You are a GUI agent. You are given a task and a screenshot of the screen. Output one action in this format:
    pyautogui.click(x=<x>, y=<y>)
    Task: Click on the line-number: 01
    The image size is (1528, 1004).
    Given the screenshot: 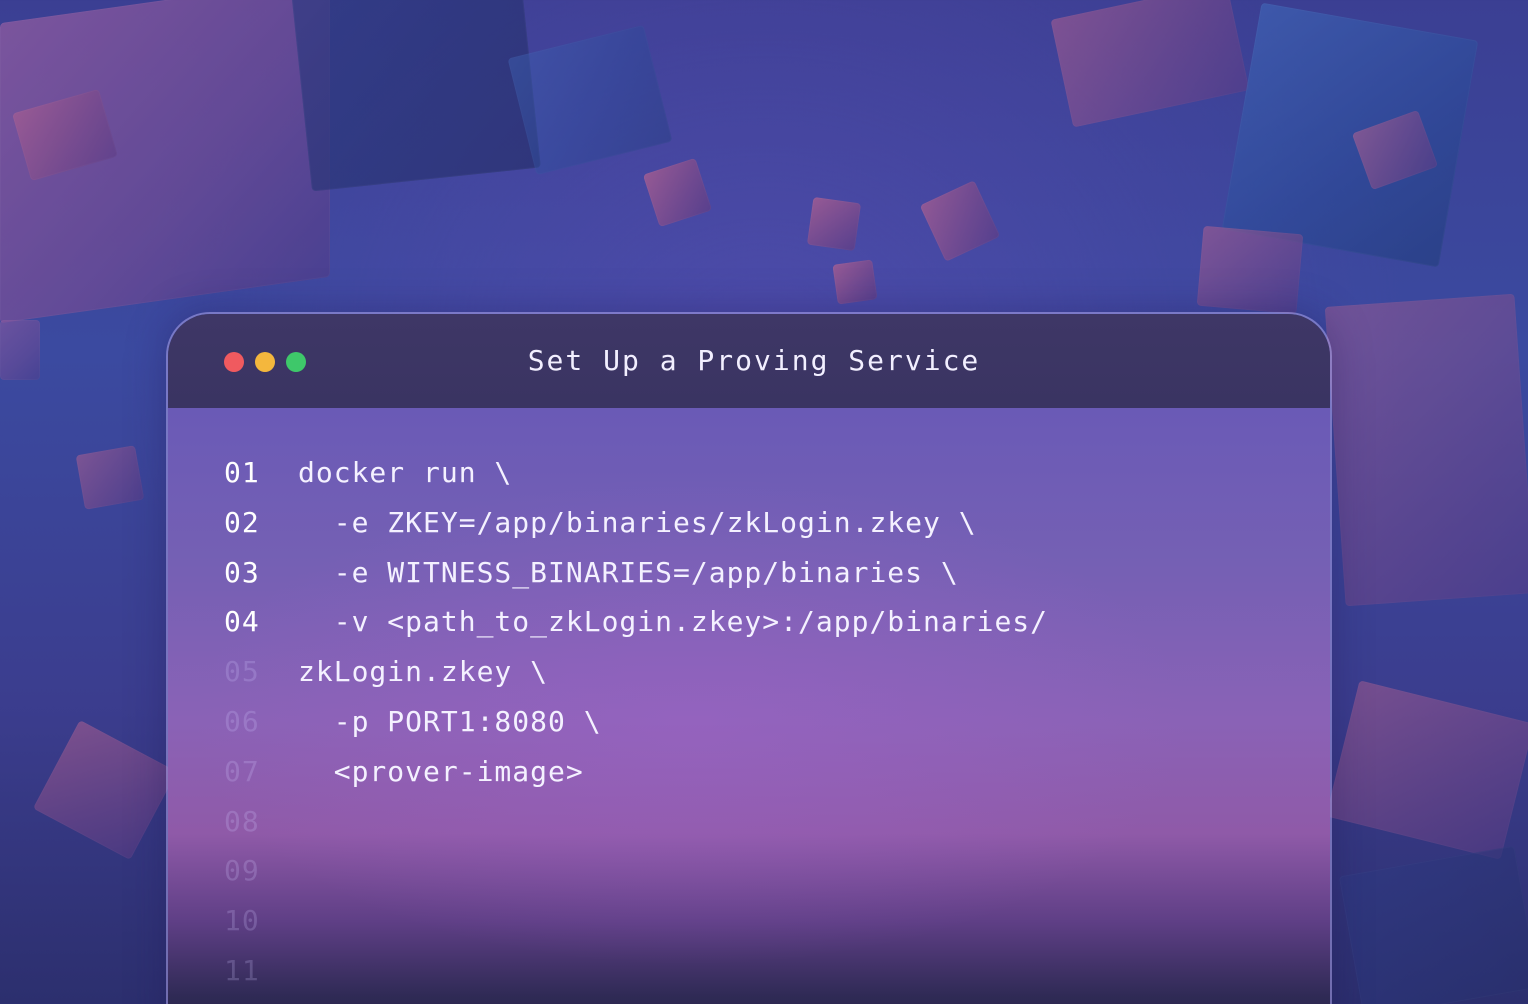 What is the action you would take?
    pyautogui.click(x=242, y=472)
    